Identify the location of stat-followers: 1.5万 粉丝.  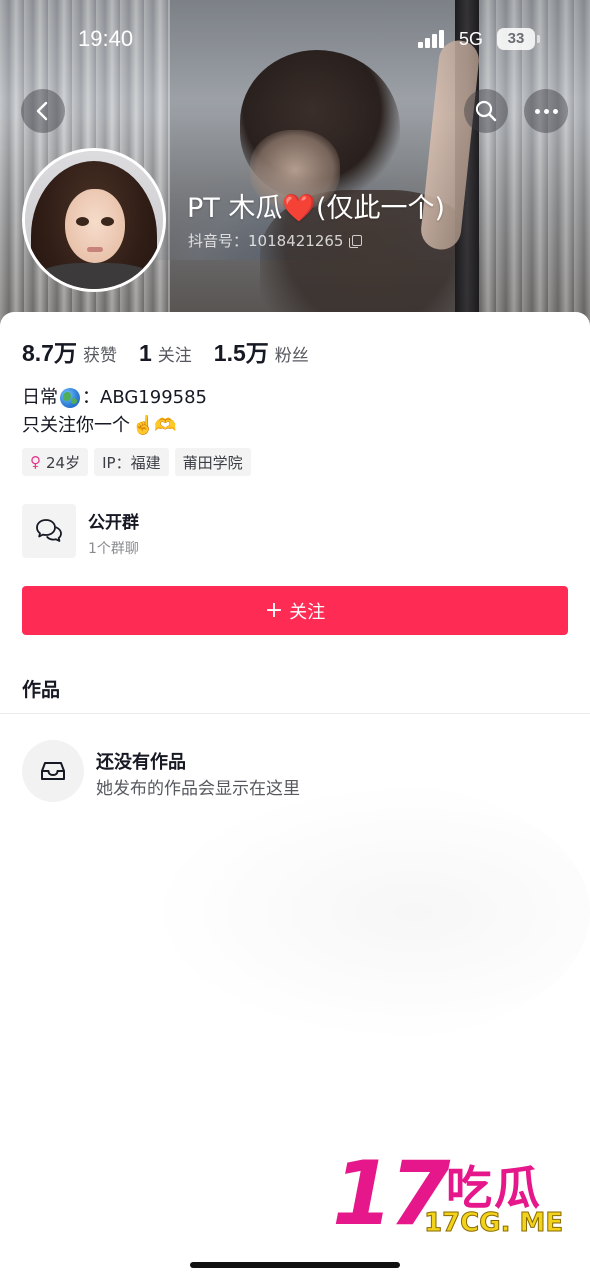
(261, 351).